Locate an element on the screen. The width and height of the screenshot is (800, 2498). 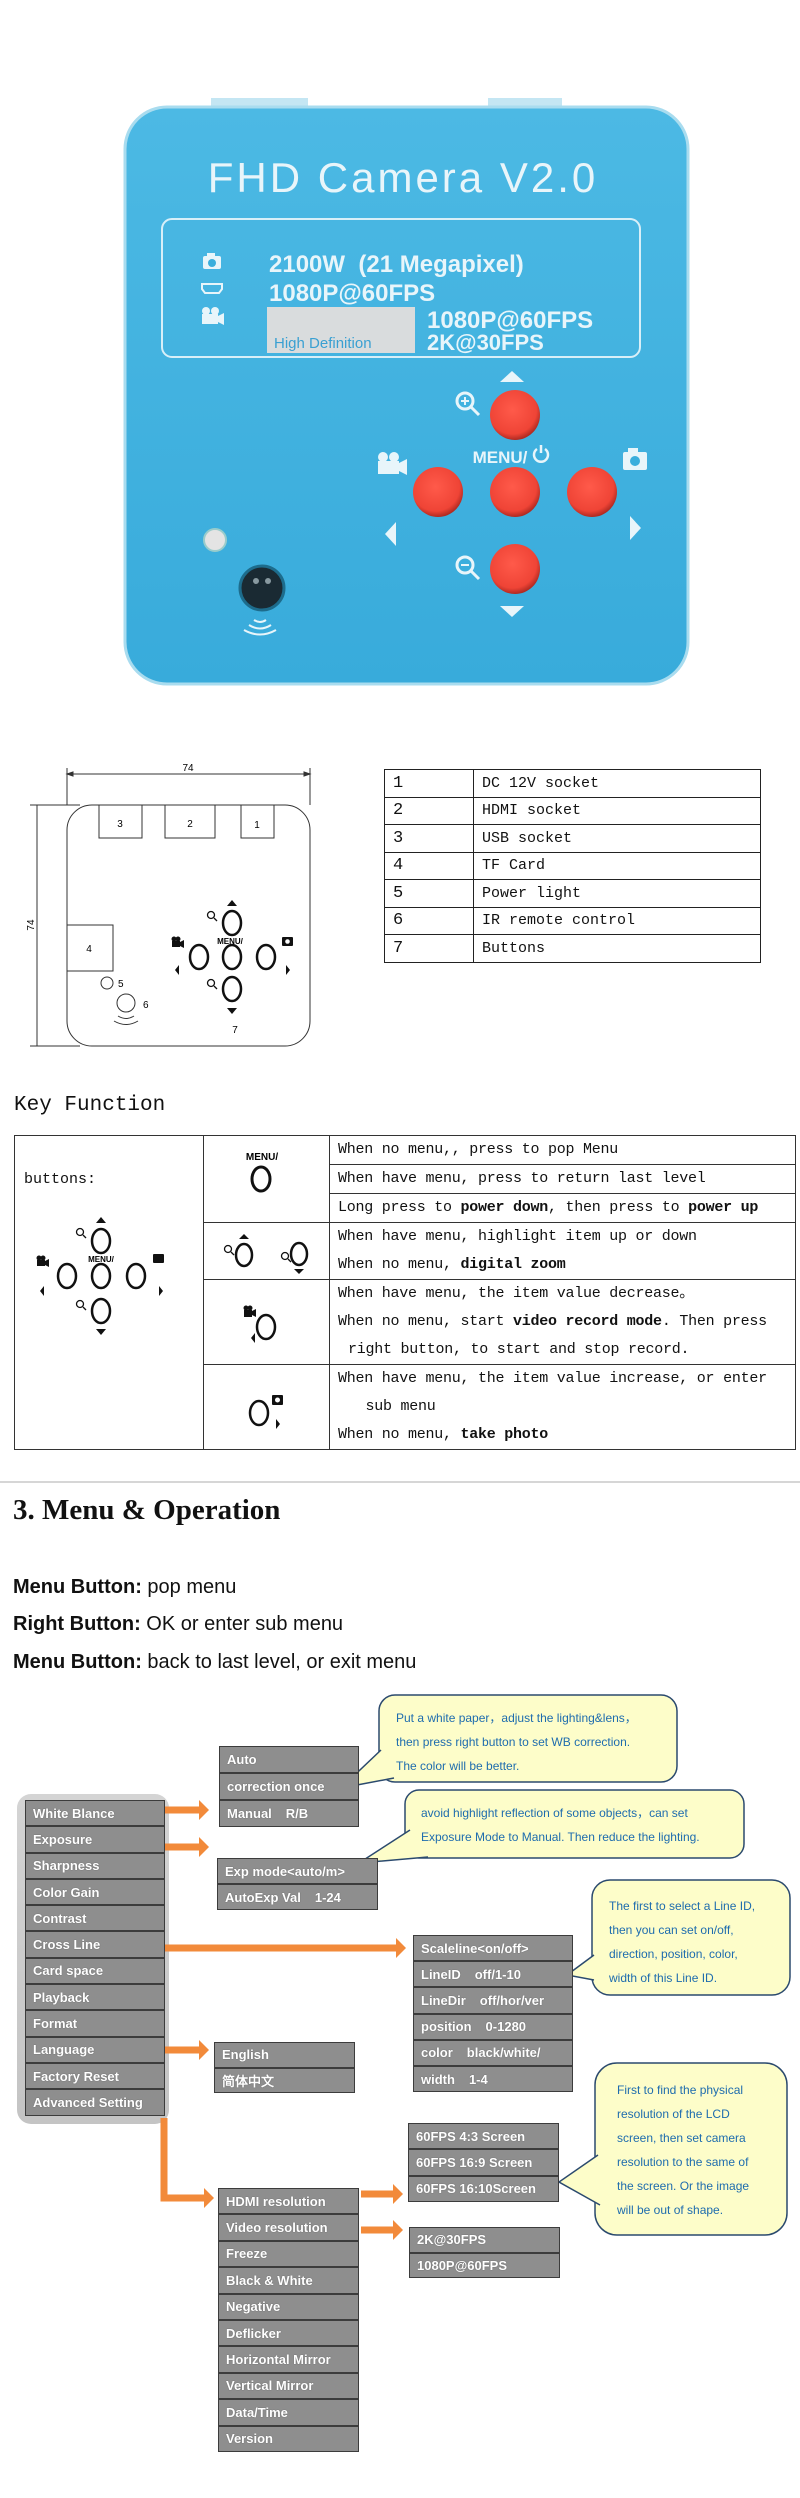
menu-item: 60FPS 4:3 Screen is located at coordinates (483, 2136).